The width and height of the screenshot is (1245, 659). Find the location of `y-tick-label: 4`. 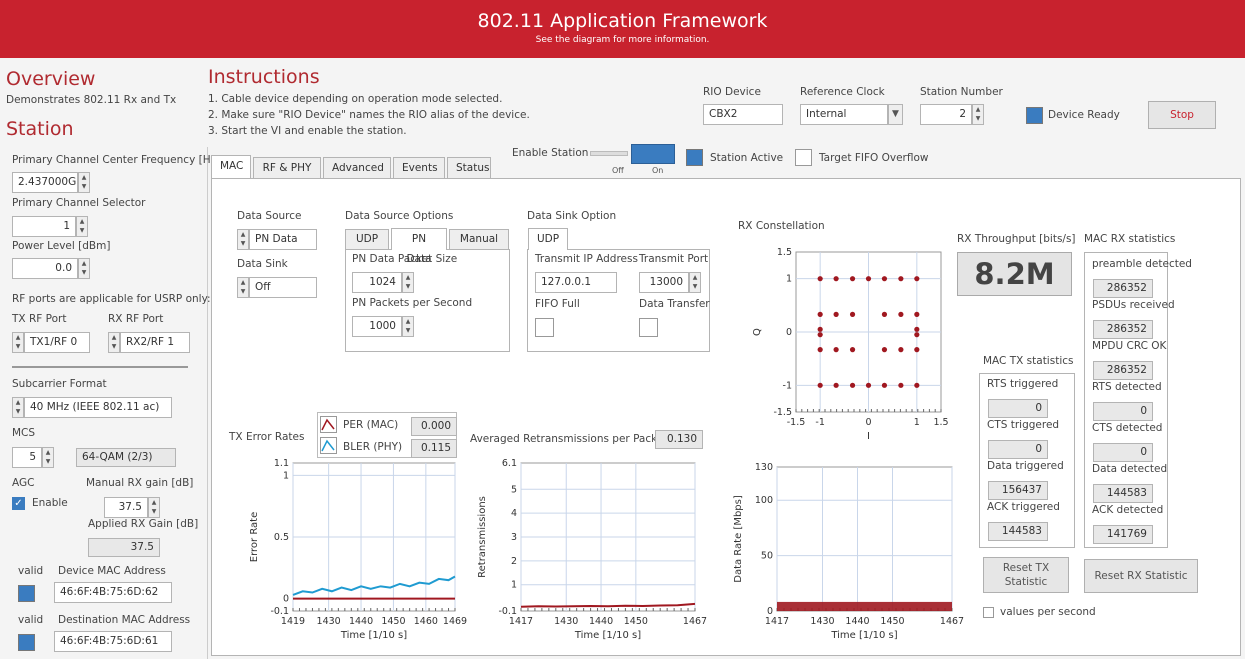

y-tick-label: 4 is located at coordinates (514, 513).